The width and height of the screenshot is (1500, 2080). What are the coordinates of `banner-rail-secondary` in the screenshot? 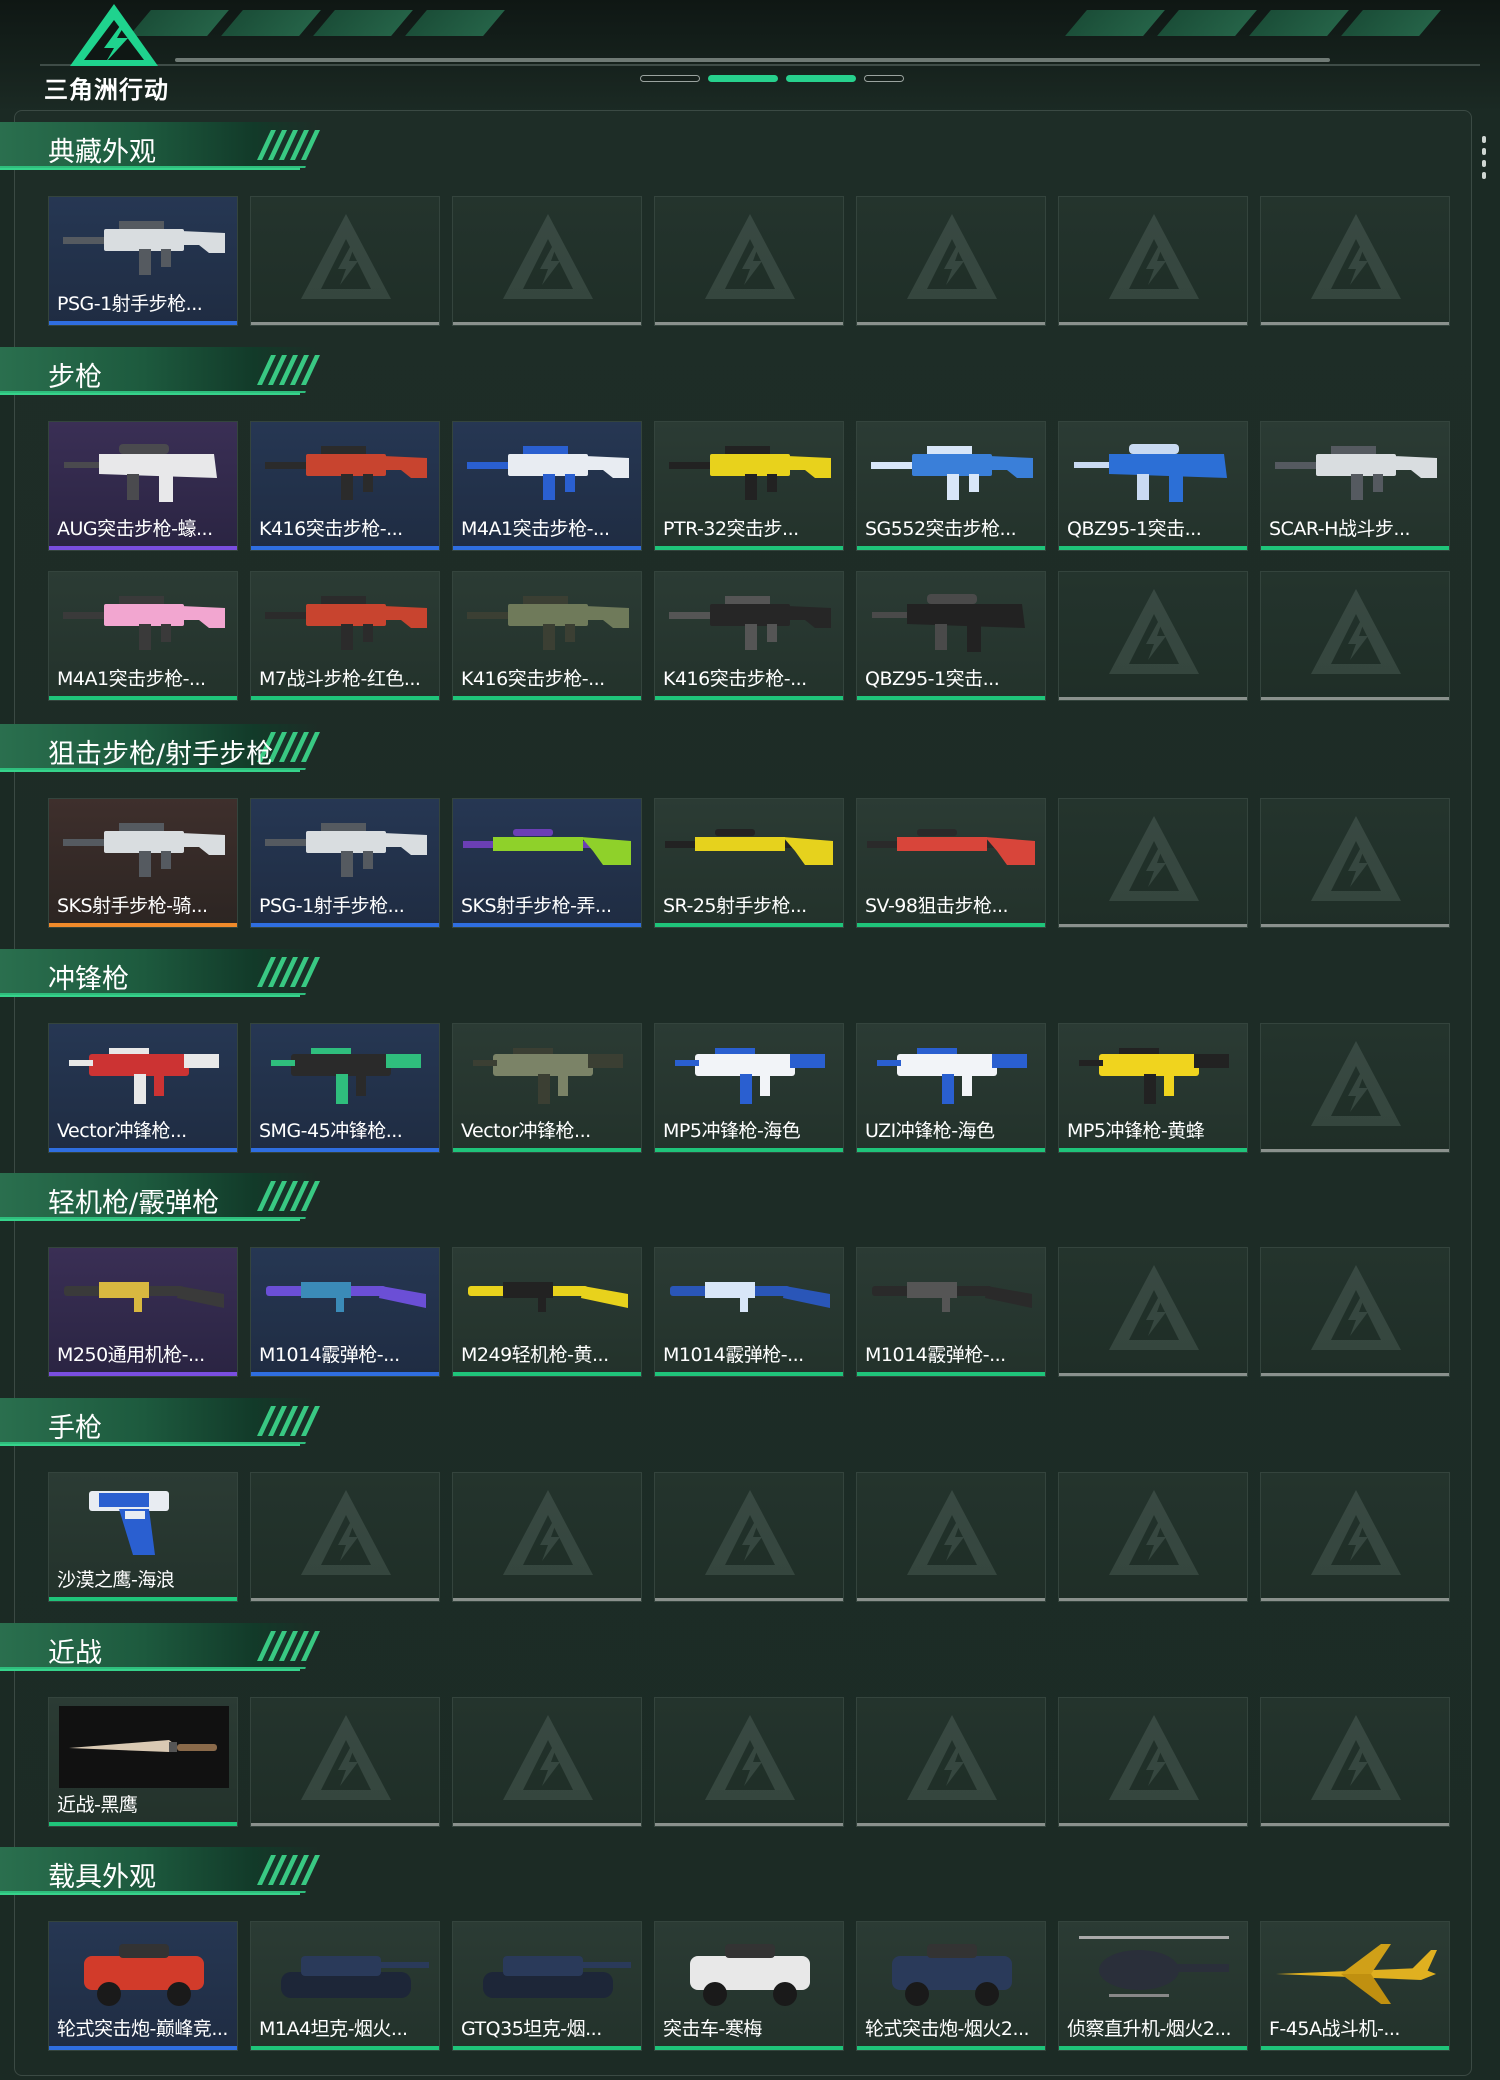 It's located at (760, 65).